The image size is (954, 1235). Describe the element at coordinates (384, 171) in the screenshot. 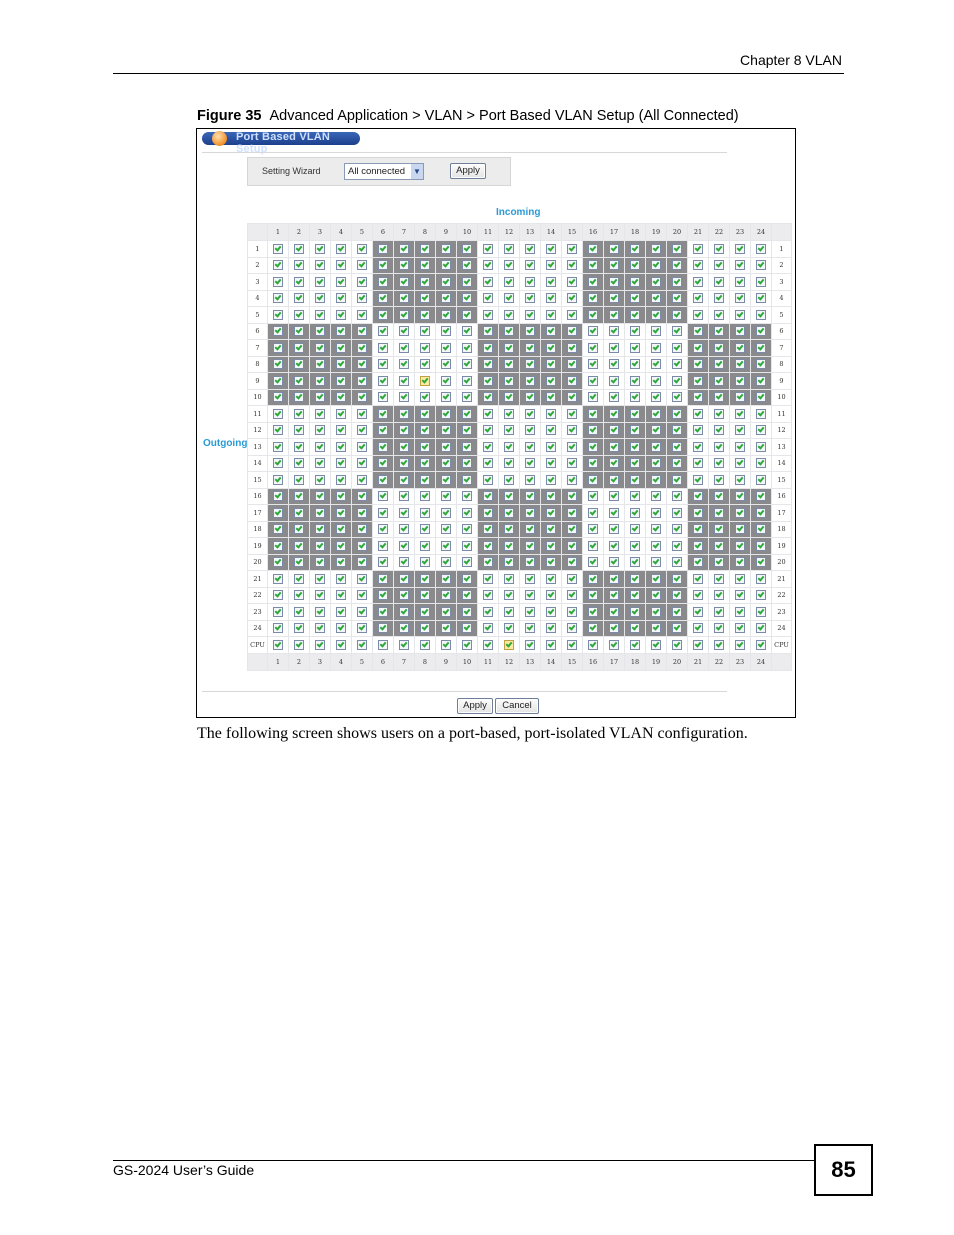

I see `setting-wizard-select: All connected ▼` at that location.